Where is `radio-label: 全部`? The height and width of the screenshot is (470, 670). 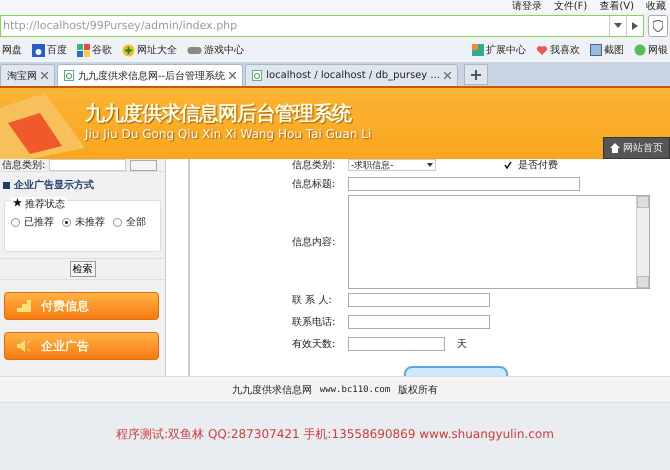
radio-label: 全部 is located at coordinates (136, 222).